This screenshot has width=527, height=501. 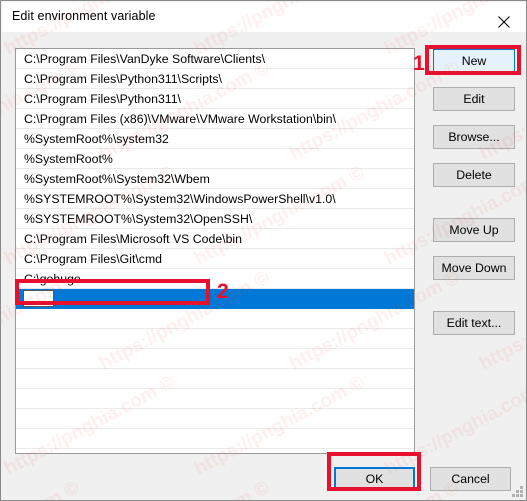 I want to click on edit-button: Edit, so click(x=474, y=99).